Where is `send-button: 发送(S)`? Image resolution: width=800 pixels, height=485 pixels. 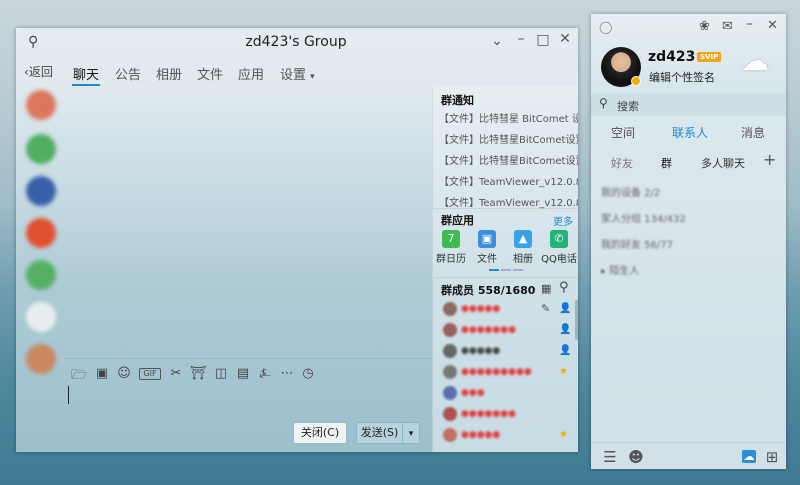 send-button: 发送(S) is located at coordinates (379, 433).